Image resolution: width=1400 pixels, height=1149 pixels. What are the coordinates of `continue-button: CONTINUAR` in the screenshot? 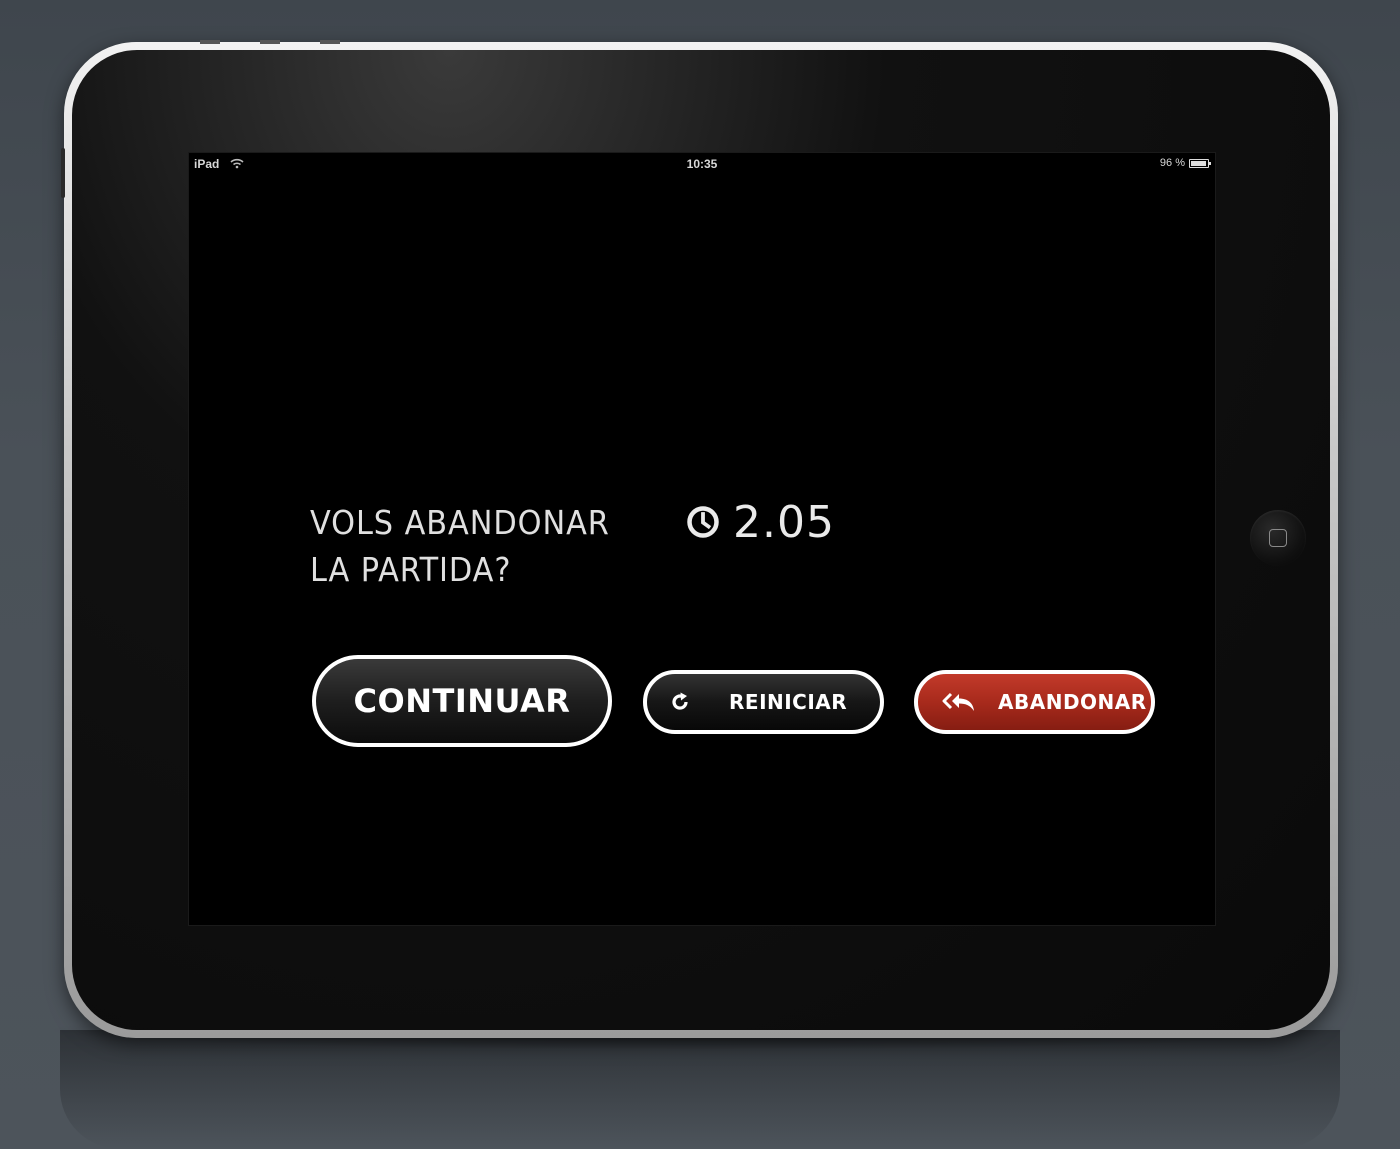 It's located at (462, 701).